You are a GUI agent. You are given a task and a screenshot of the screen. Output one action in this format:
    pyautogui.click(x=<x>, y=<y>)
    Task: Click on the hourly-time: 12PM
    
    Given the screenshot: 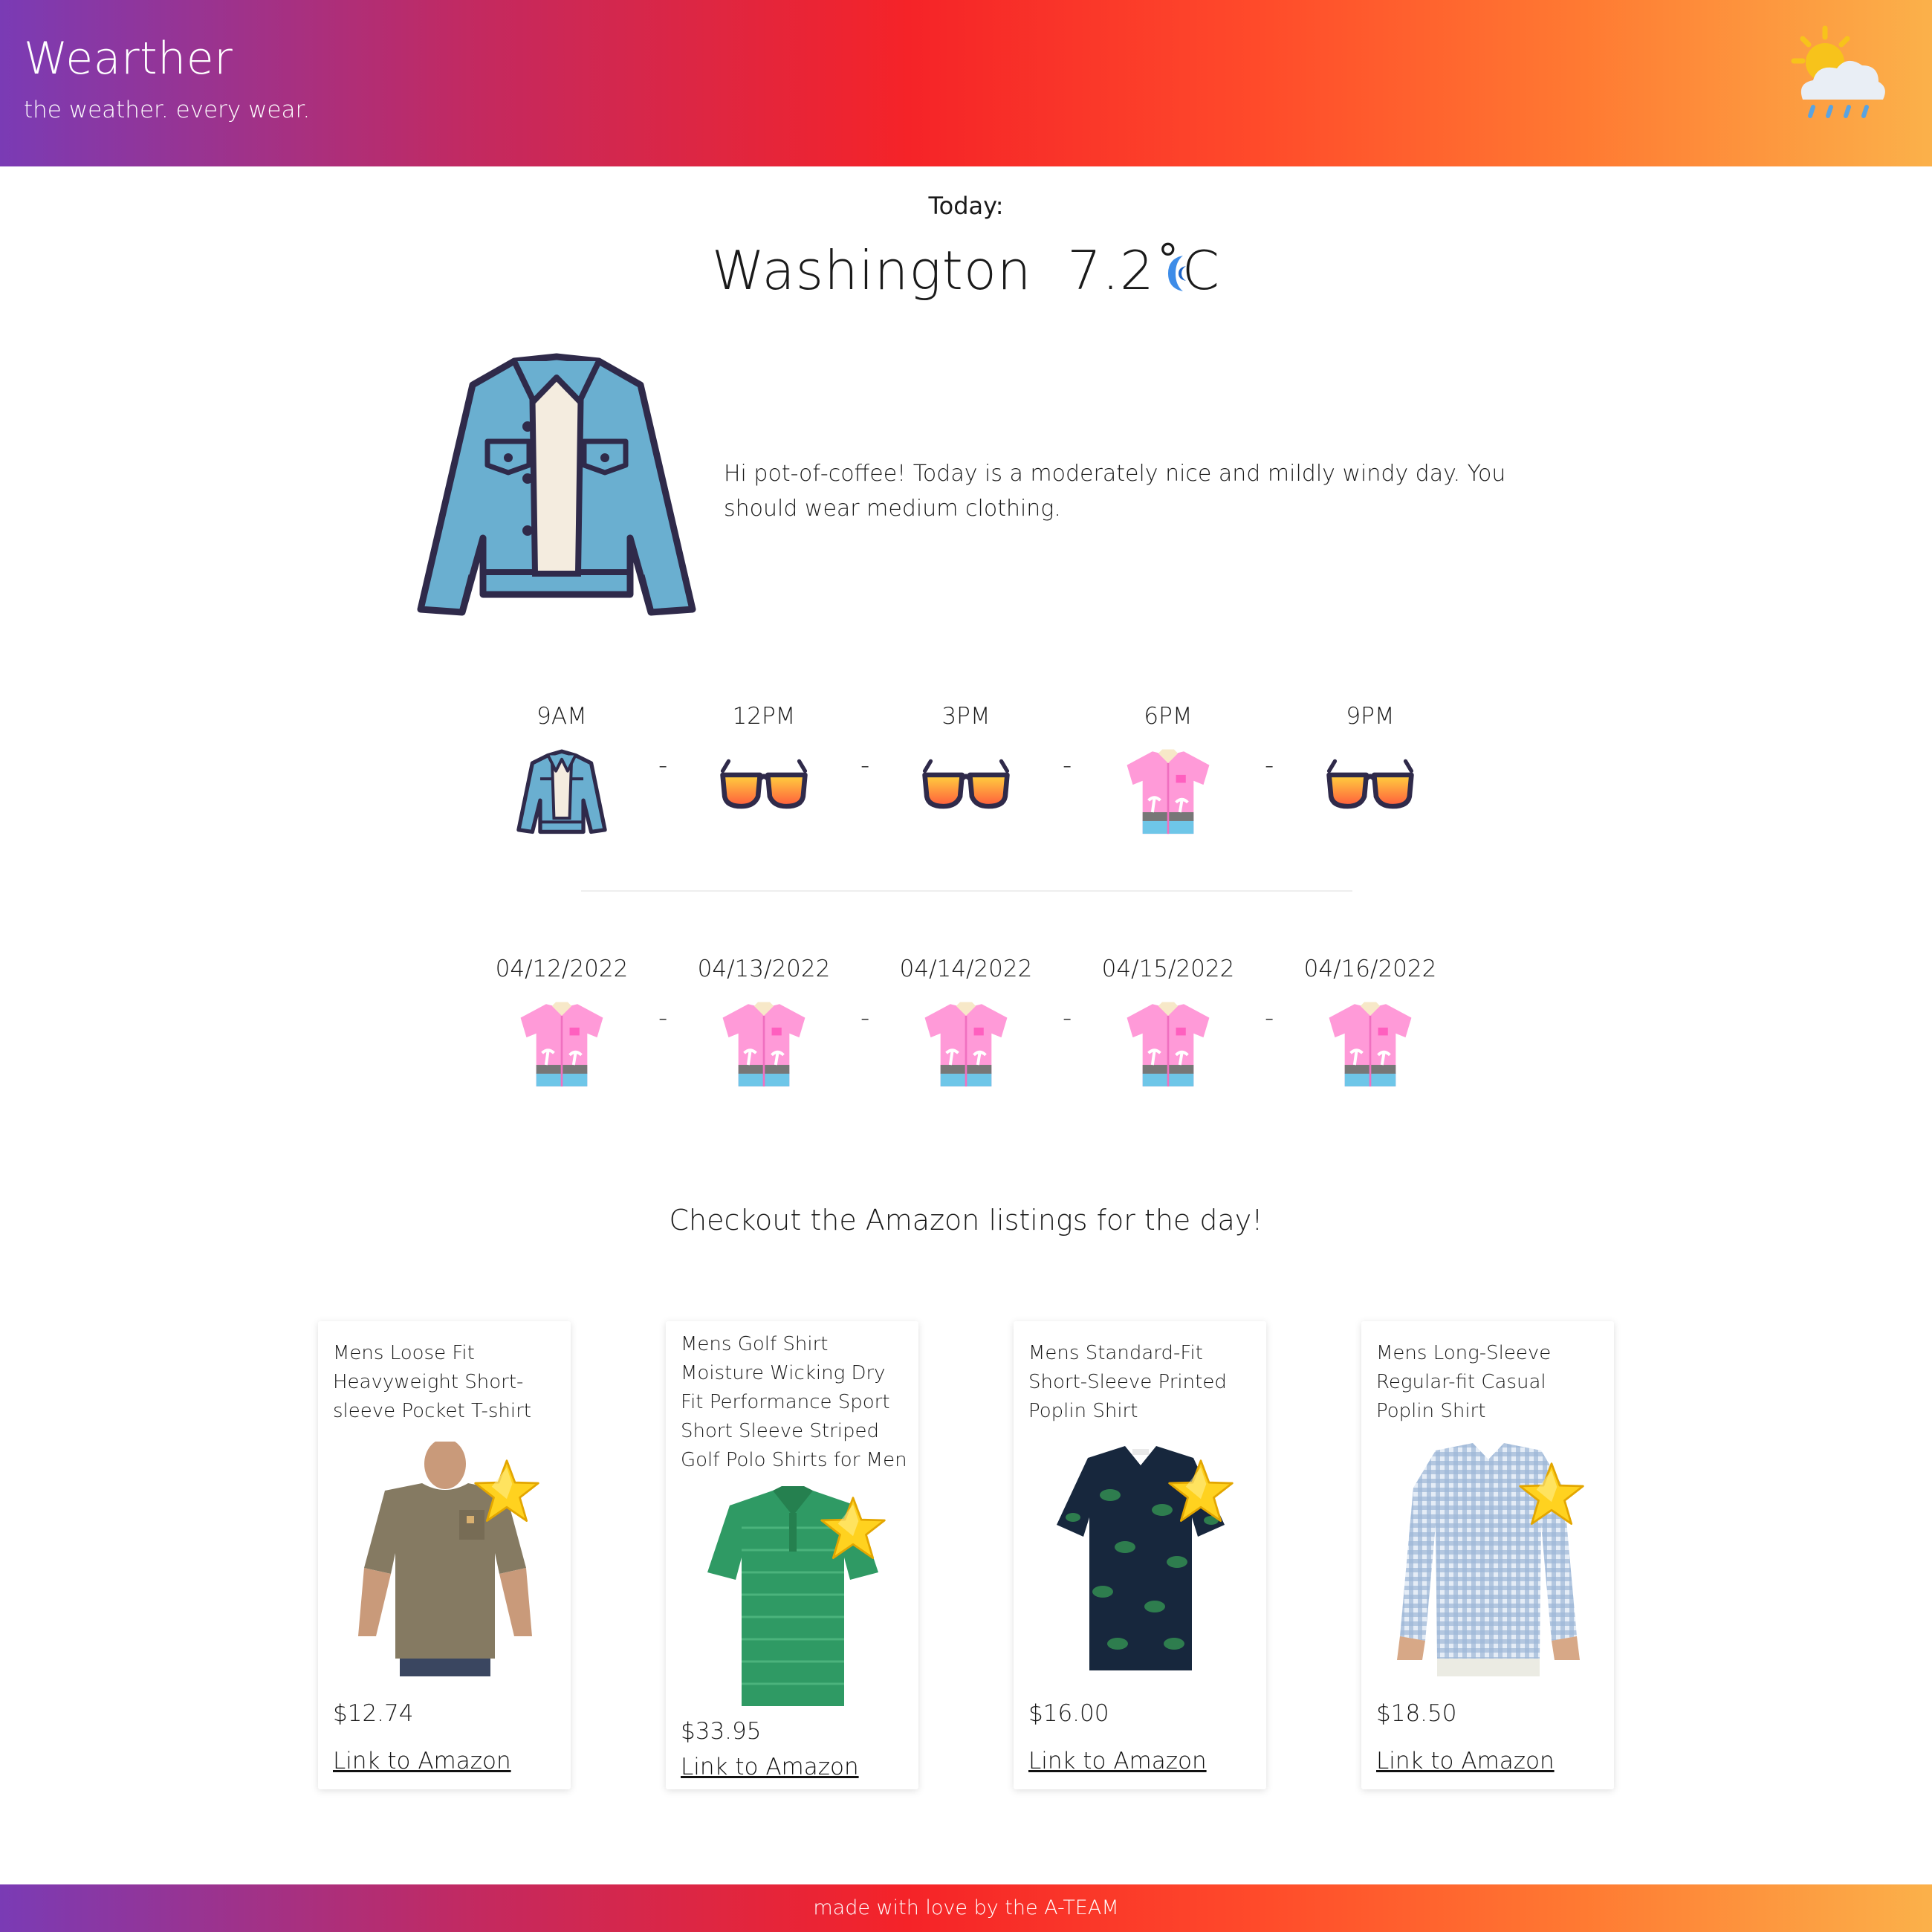 What is the action you would take?
    pyautogui.click(x=764, y=716)
    